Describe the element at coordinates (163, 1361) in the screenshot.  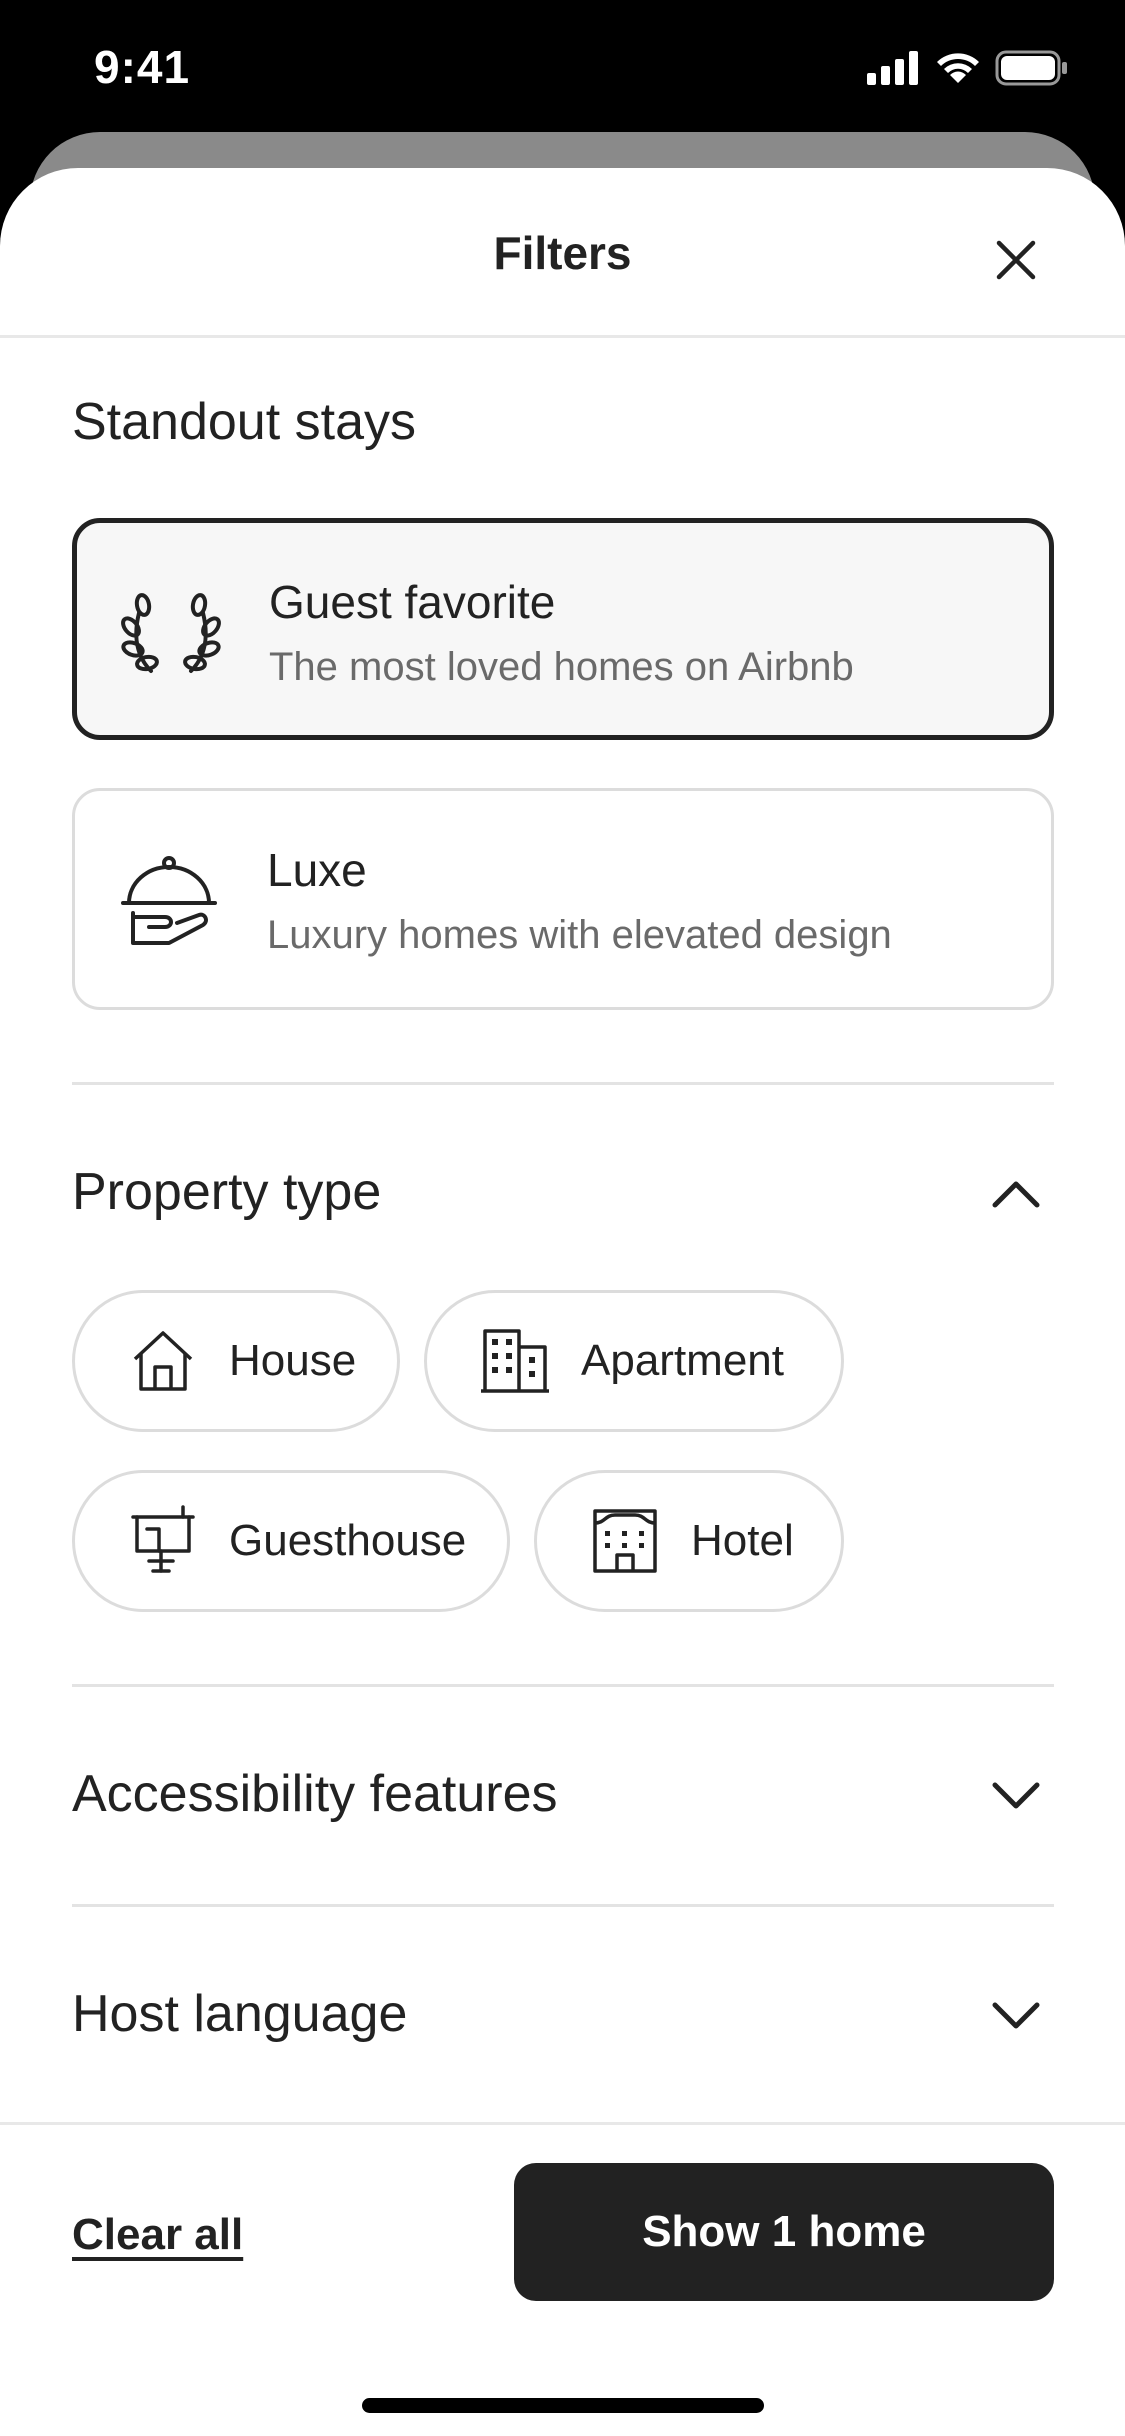
I see `house-icon` at that location.